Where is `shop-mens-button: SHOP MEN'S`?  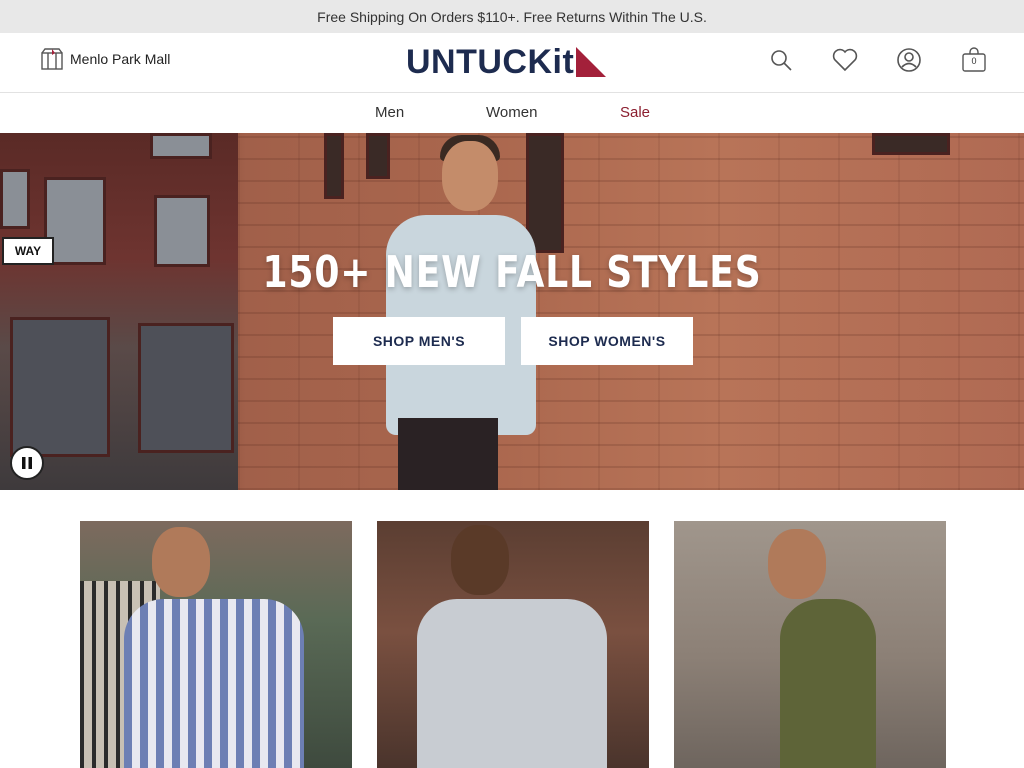
shop-mens-button: SHOP MEN'S is located at coordinates (419, 341).